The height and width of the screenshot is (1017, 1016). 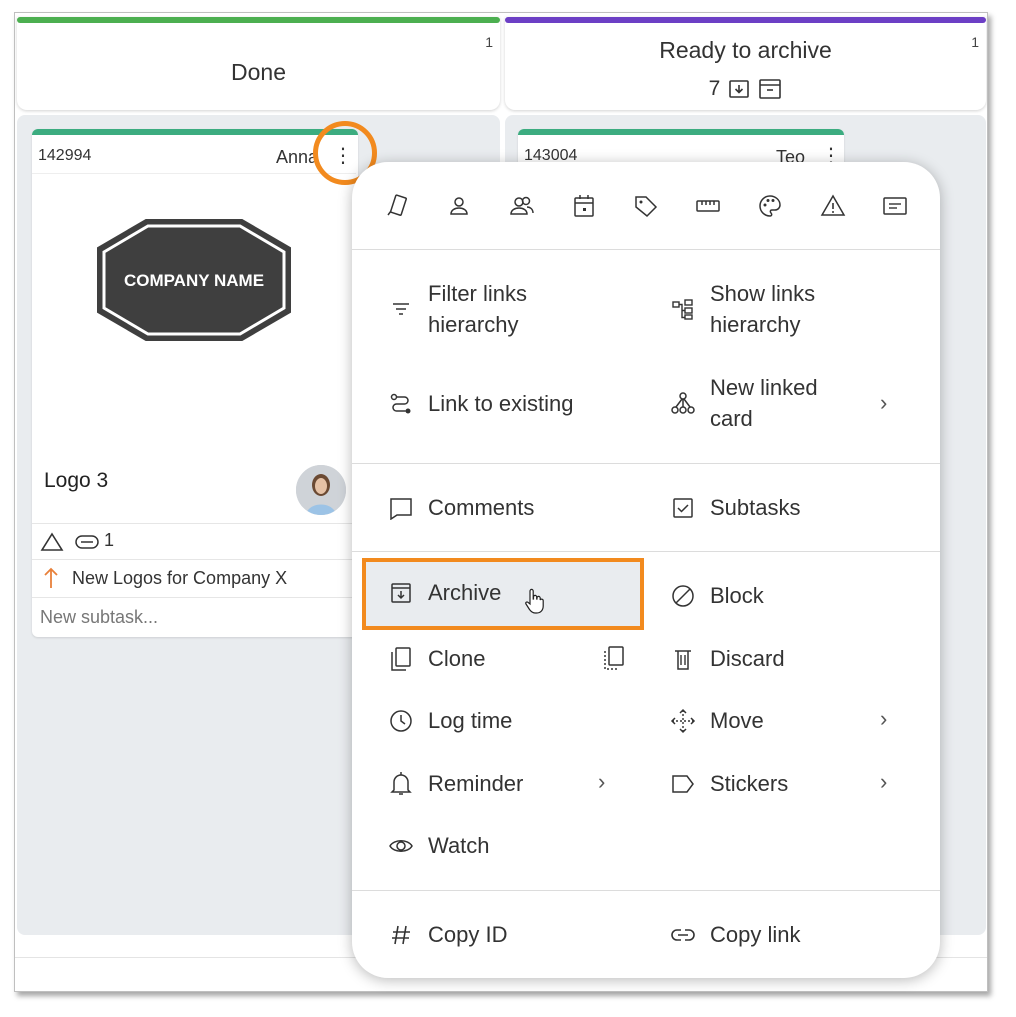 What do you see at coordinates (683, 659) in the screenshot?
I see `trash-icon` at bounding box center [683, 659].